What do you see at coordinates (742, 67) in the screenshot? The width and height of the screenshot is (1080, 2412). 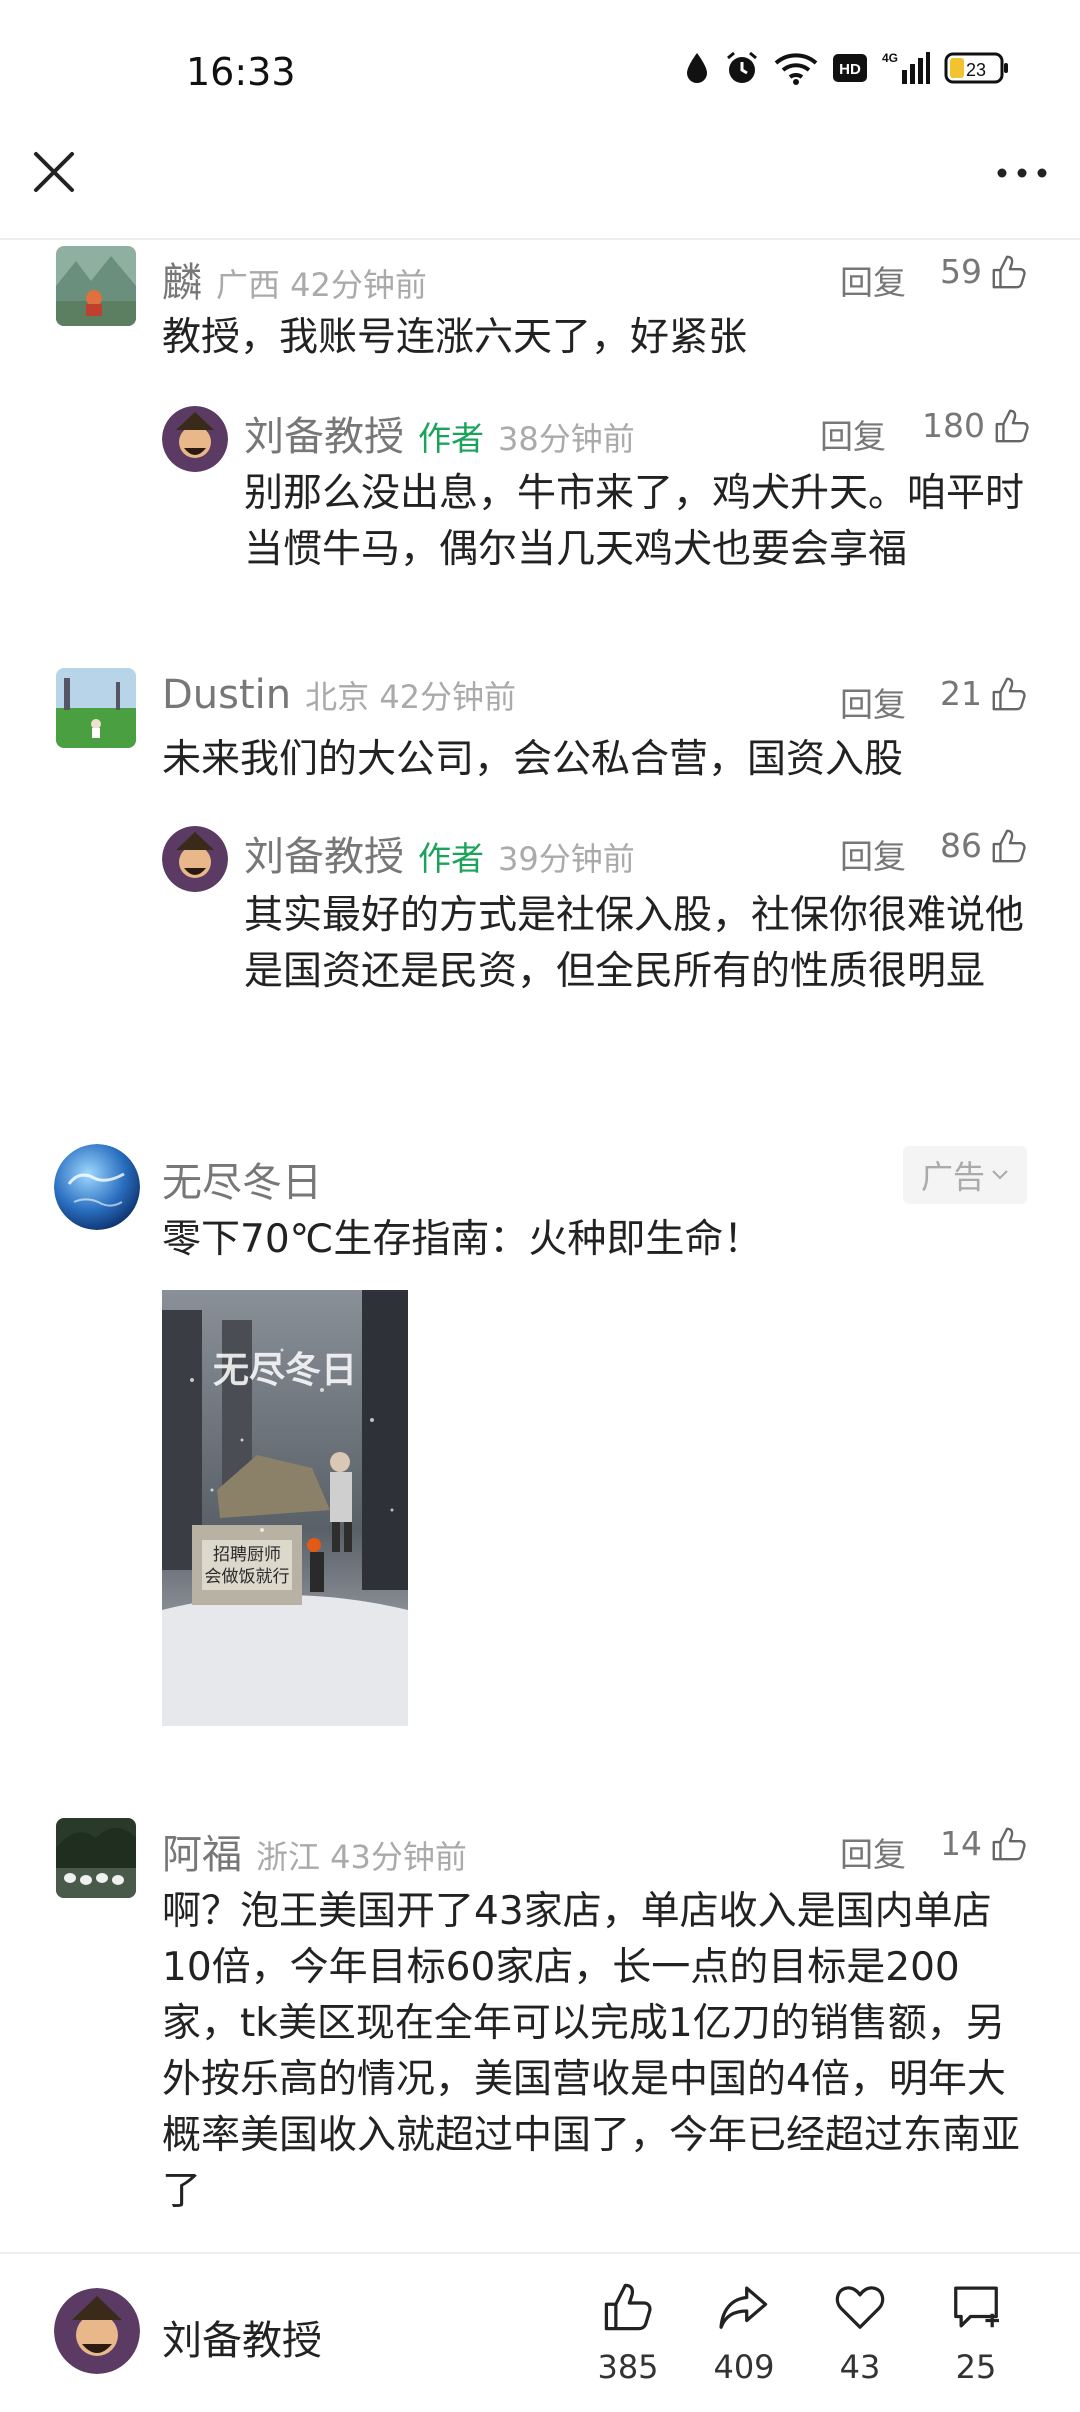 I see `alarm-icon` at bounding box center [742, 67].